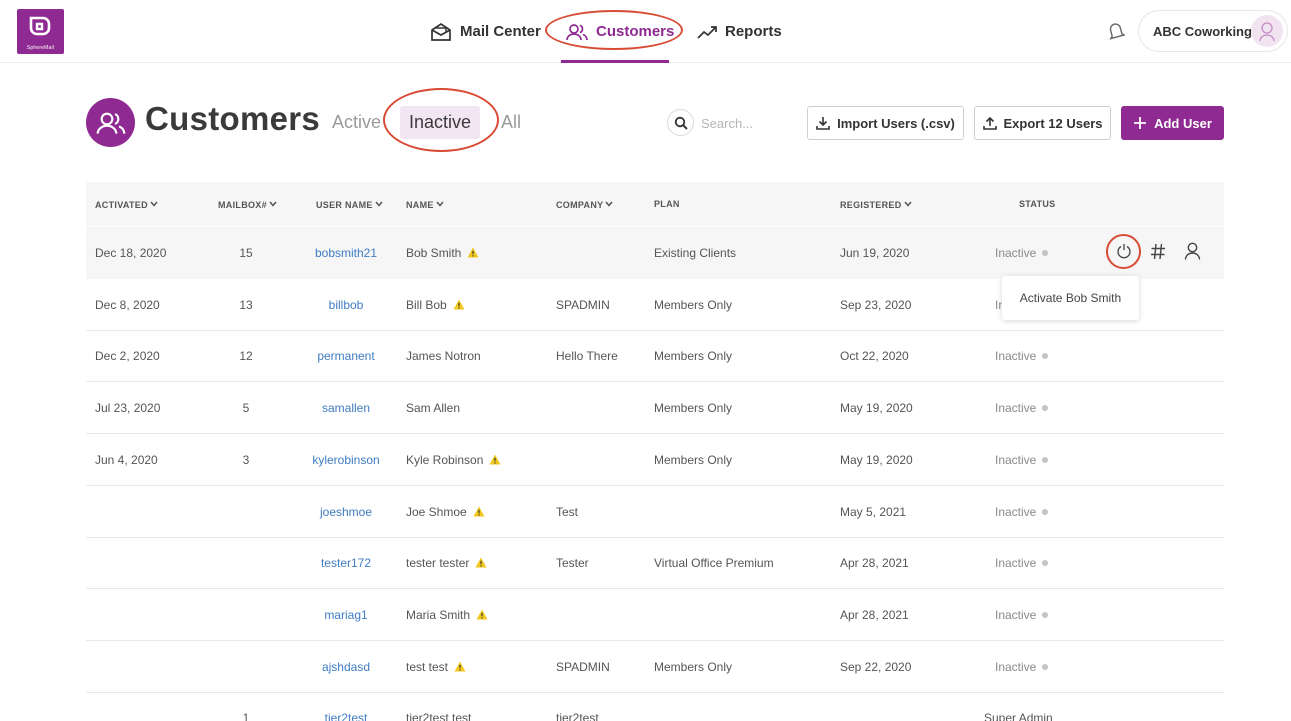 Image resolution: width=1291 pixels, height=721 pixels. I want to click on cell-username-link: joeshmoe, so click(346, 512).